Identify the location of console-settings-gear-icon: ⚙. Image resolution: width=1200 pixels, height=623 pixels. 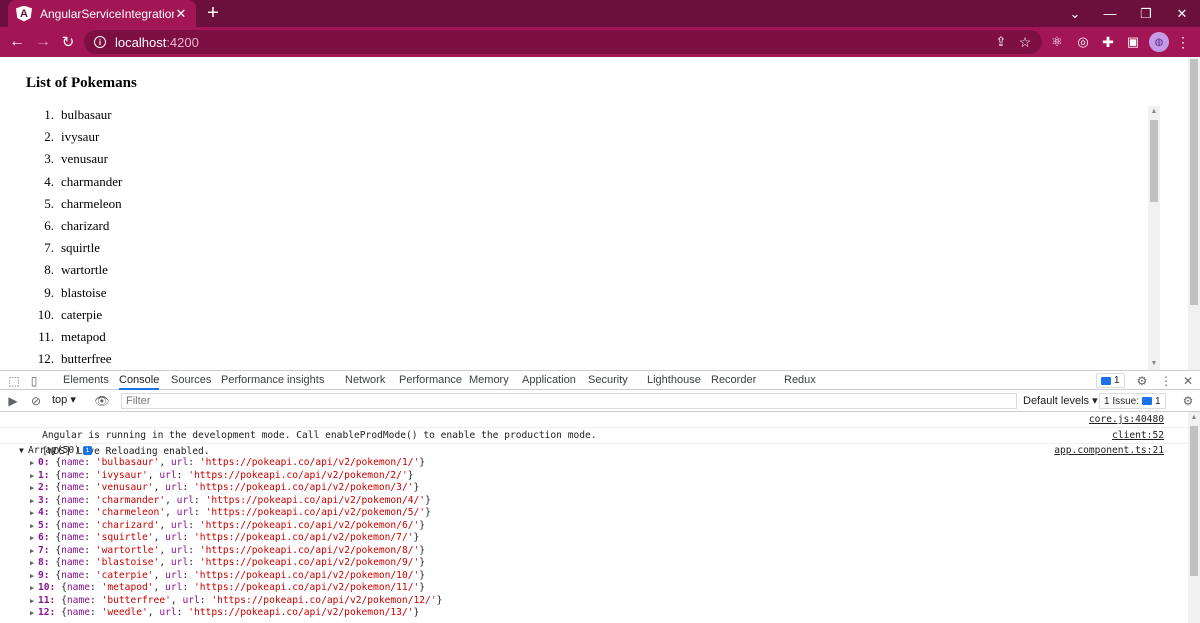
(1188, 401).